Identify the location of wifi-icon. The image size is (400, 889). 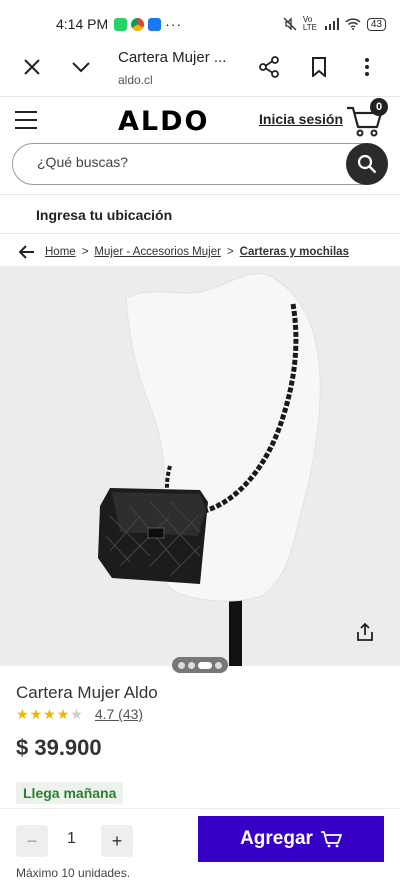
(353, 24).